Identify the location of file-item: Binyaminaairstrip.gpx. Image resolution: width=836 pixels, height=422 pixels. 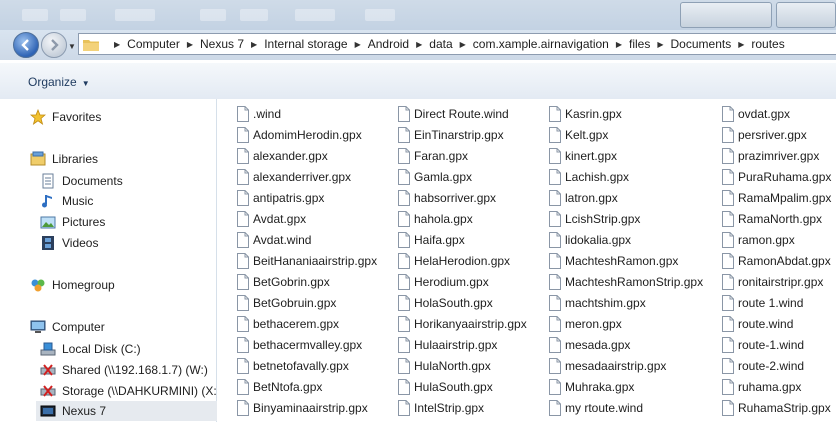
(302, 408).